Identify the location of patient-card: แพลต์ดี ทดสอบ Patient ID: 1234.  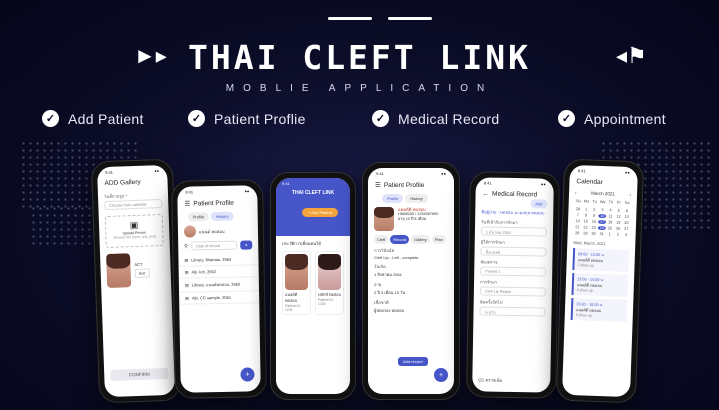
(296, 283).